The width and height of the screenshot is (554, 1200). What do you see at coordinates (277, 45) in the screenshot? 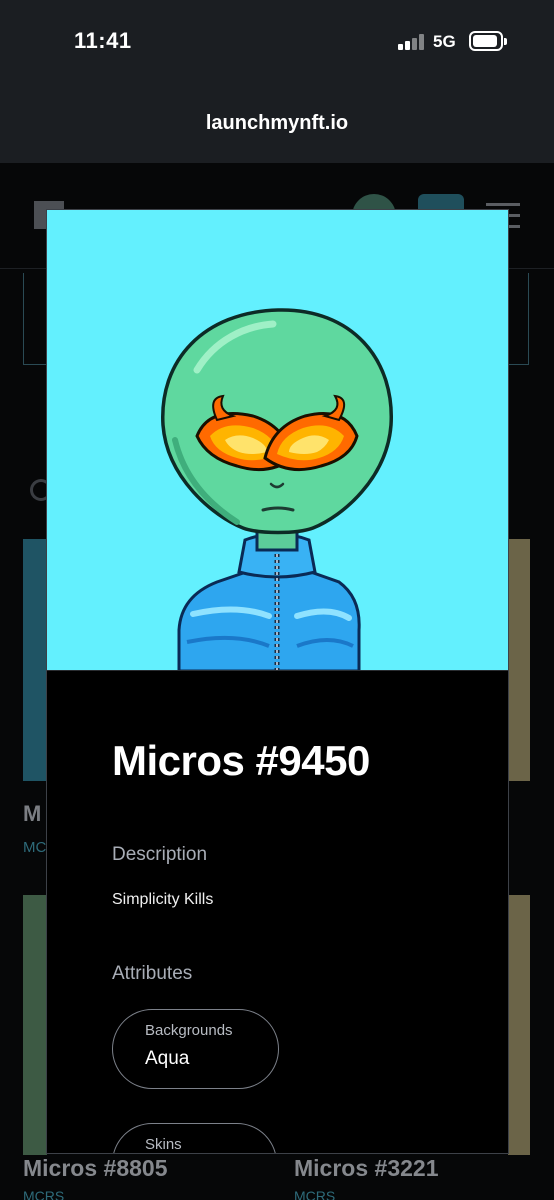
I see `status-bar: 11:41 5G` at bounding box center [277, 45].